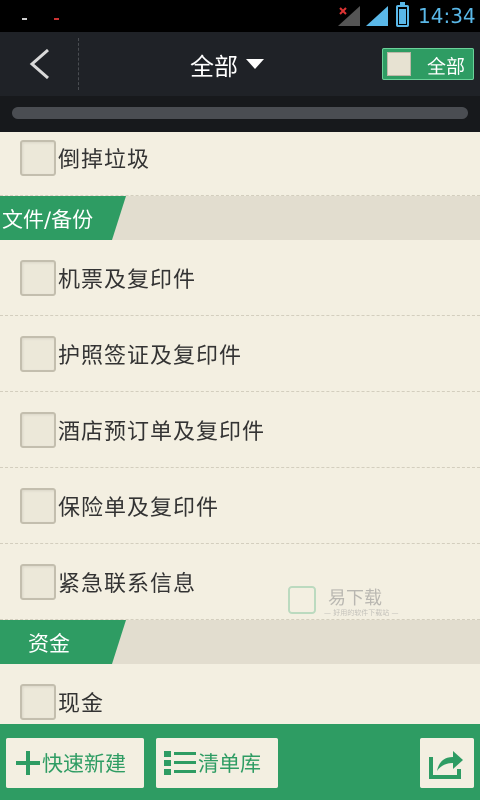 The image size is (480, 800). I want to click on item-label: 紧急联系信息, so click(127, 584).